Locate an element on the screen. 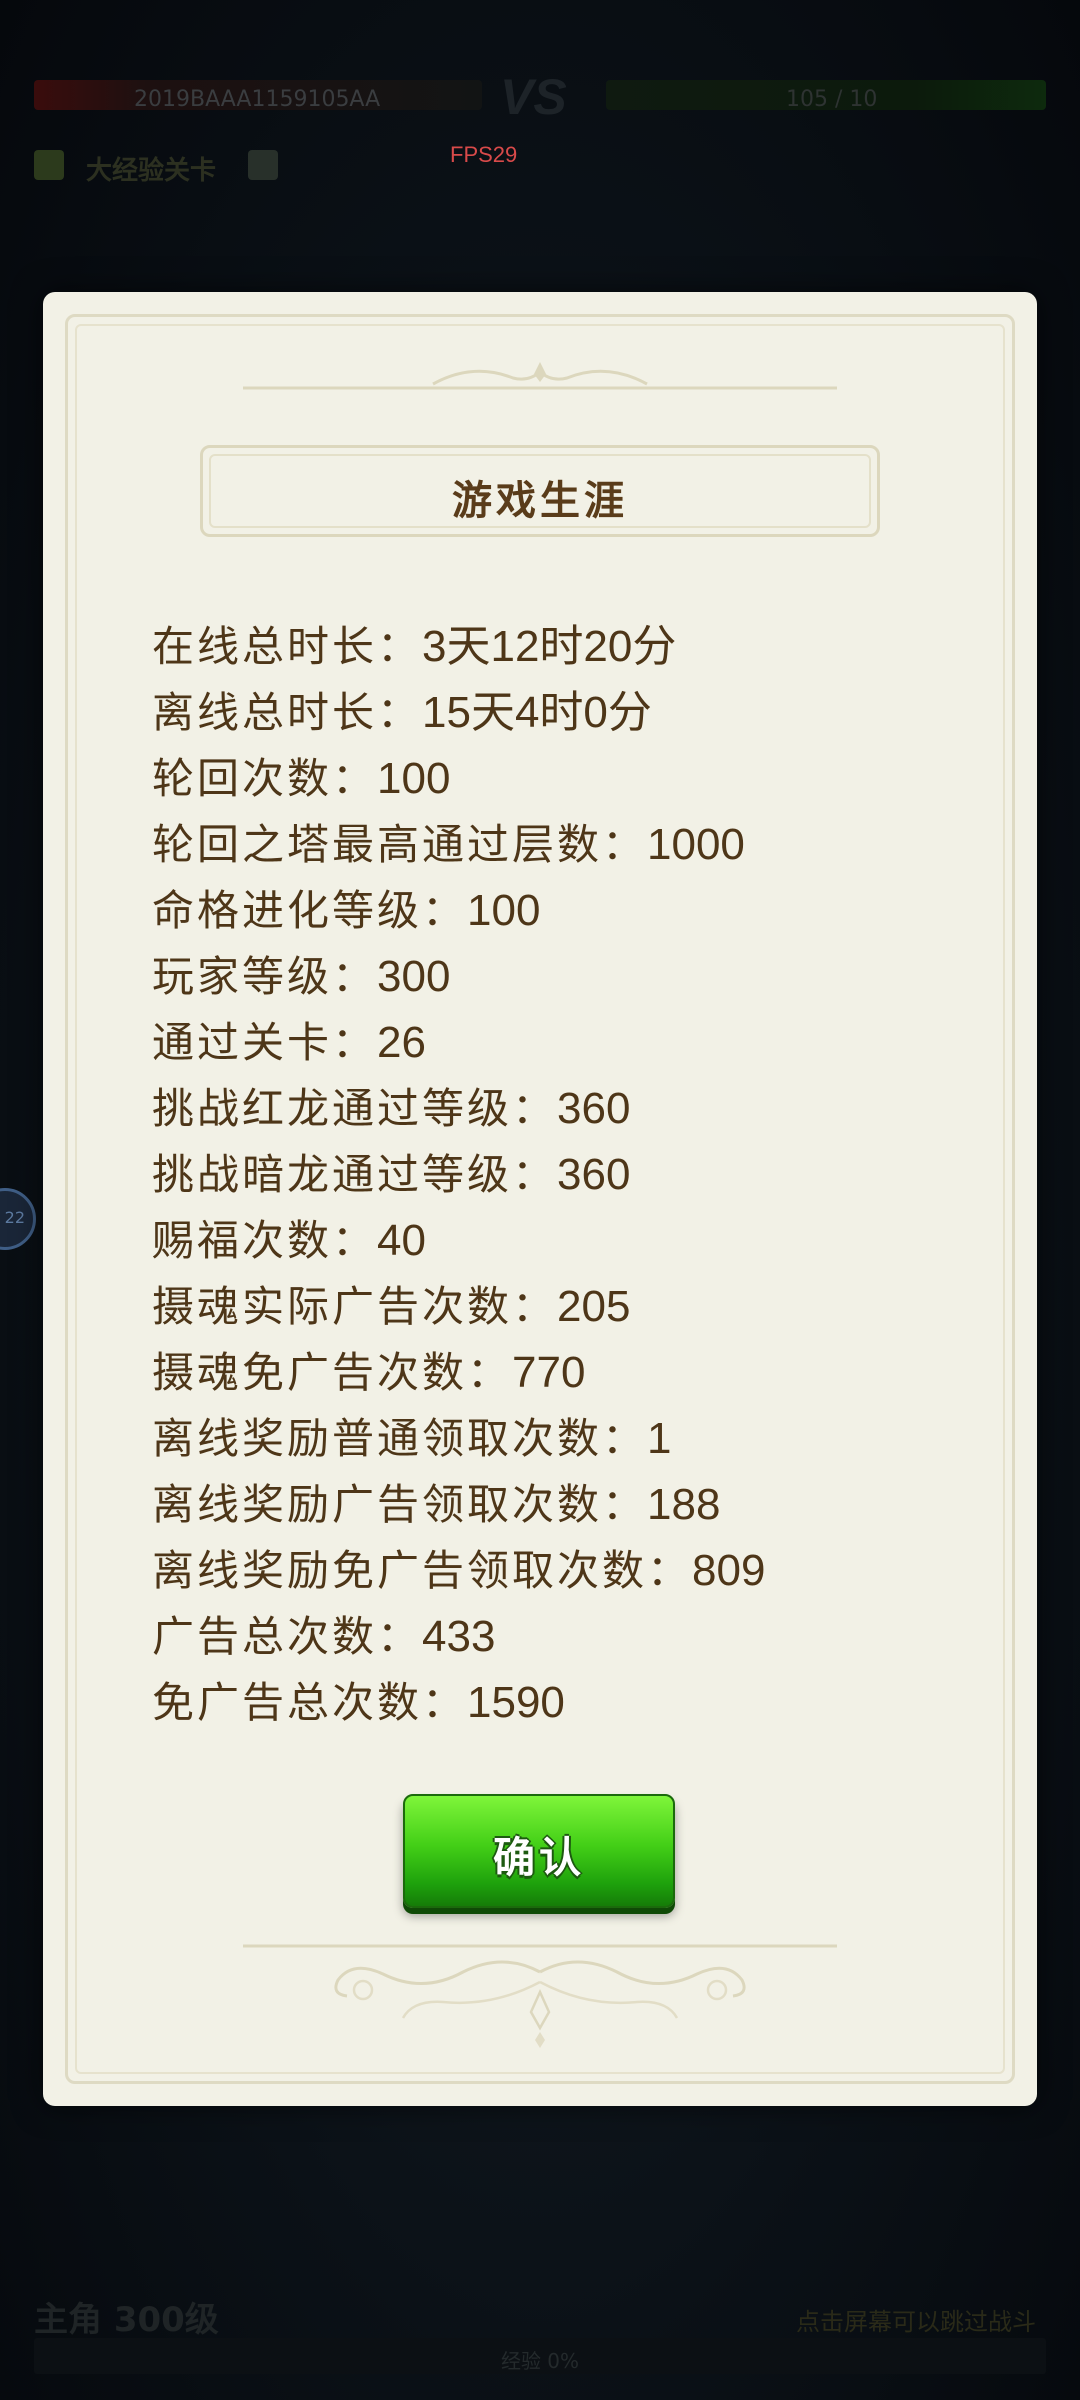 Image resolution: width=1080 pixels, height=2400 pixels. battle-top-bar: 2019BAAA1159105AA VS 105 / 10 is located at coordinates (540, 97).